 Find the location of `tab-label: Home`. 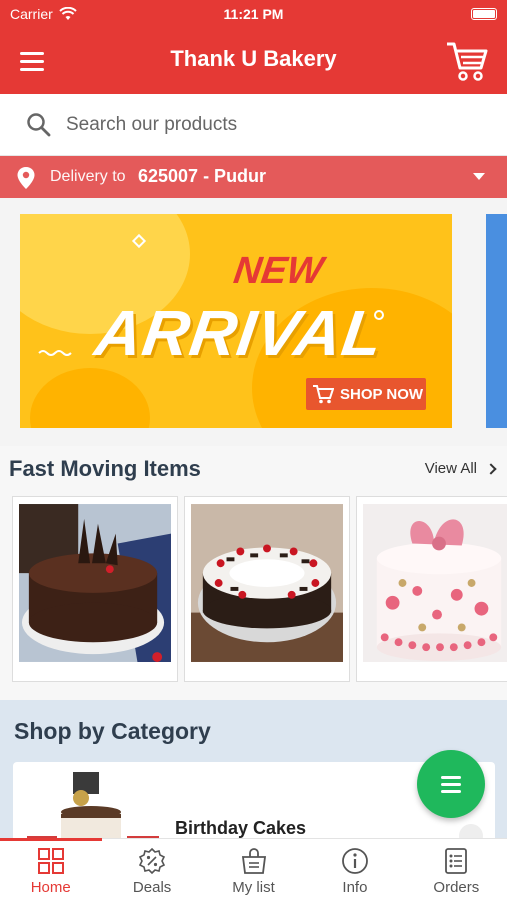

tab-label: Home is located at coordinates (50, 887).